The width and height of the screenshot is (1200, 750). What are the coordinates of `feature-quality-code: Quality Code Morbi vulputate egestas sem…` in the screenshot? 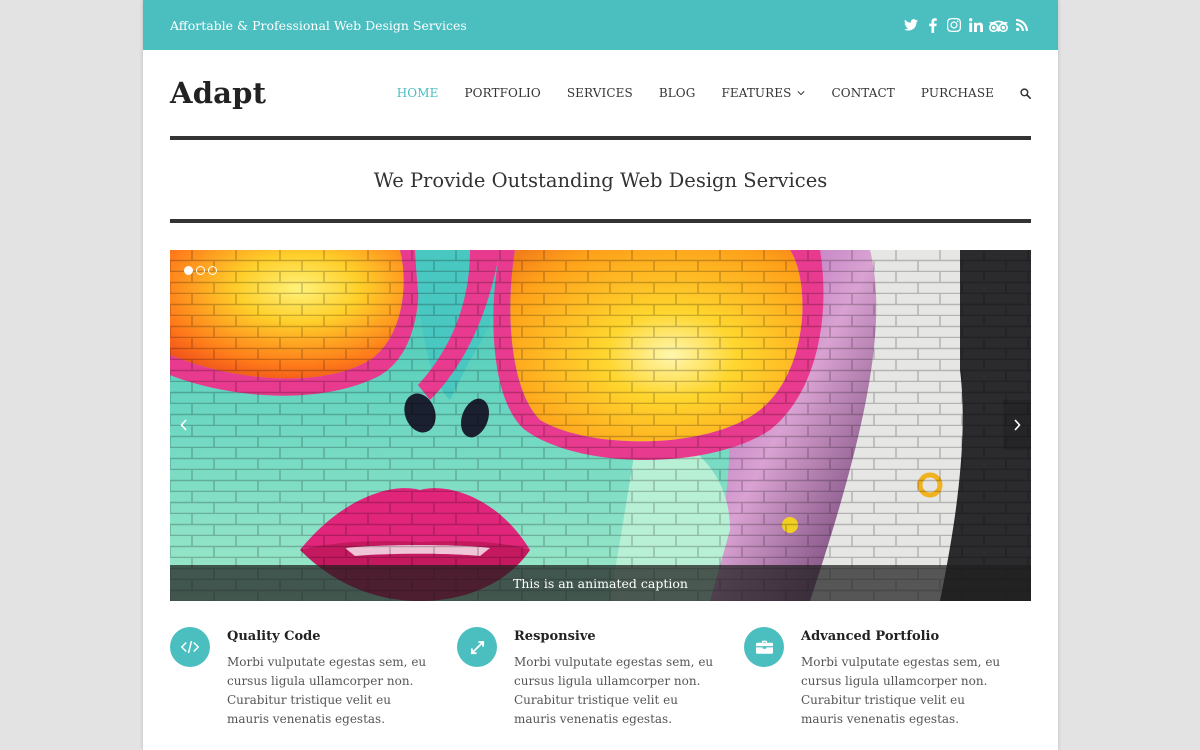 It's located at (313, 678).